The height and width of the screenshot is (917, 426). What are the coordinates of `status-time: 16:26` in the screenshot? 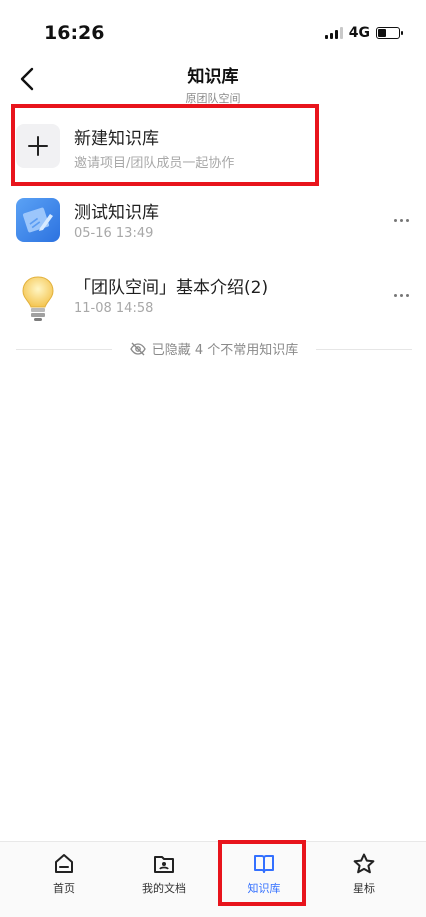 It's located at (74, 33).